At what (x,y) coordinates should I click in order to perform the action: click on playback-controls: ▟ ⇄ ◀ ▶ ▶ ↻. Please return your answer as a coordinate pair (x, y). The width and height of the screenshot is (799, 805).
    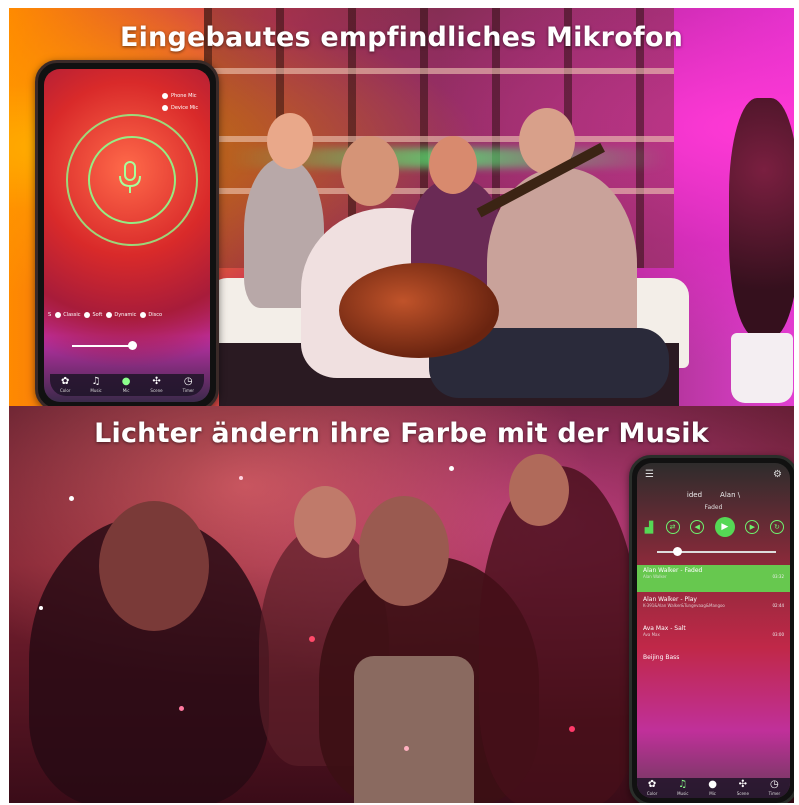
    Looking at the image, I should click on (713, 527).